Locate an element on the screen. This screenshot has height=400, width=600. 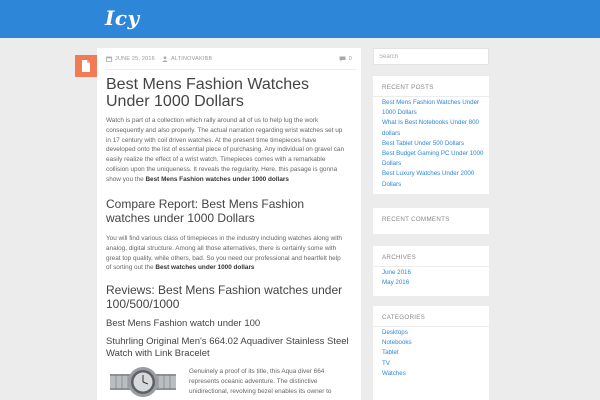
site-logo: Icy is located at coordinates (122, 18).